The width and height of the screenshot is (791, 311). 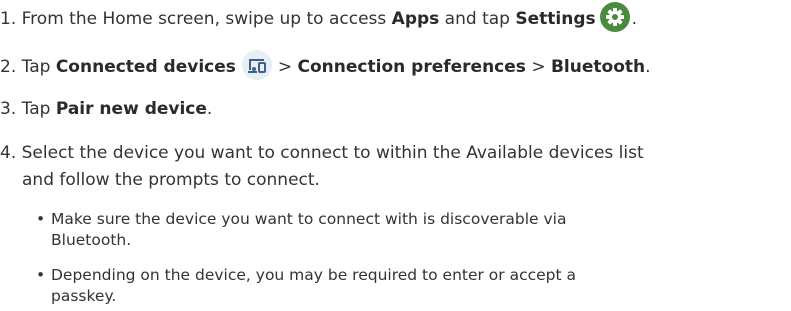 What do you see at coordinates (555, 19) in the screenshot?
I see `step-1-settings: Settings` at bounding box center [555, 19].